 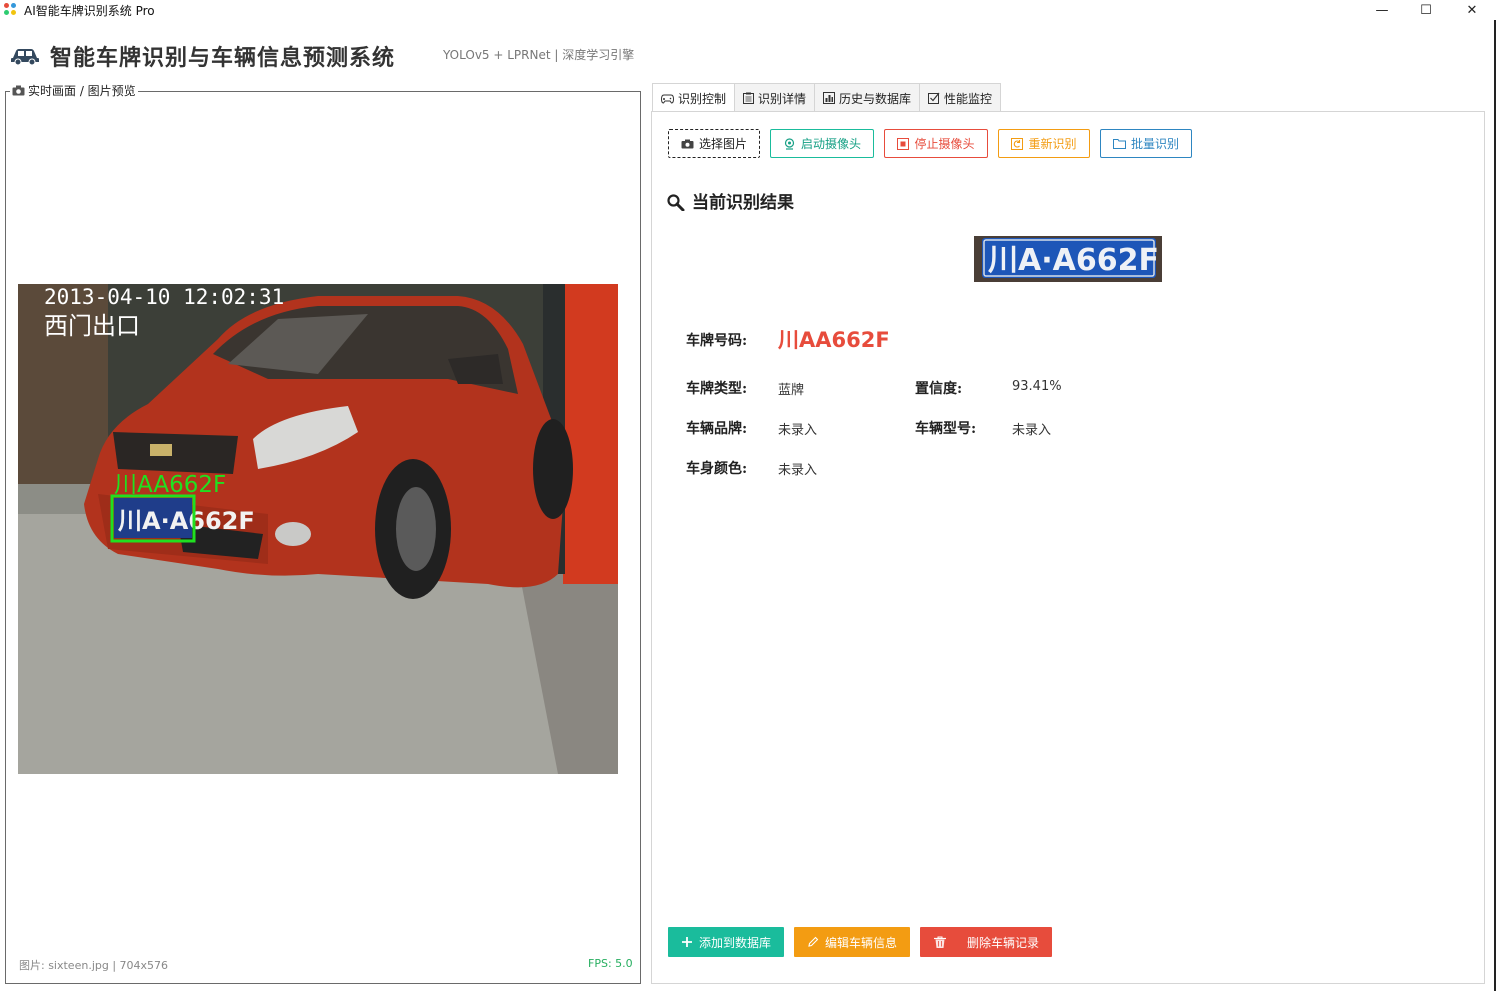 What do you see at coordinates (798, 430) in the screenshot?
I see `brand-value: 未录入` at bounding box center [798, 430].